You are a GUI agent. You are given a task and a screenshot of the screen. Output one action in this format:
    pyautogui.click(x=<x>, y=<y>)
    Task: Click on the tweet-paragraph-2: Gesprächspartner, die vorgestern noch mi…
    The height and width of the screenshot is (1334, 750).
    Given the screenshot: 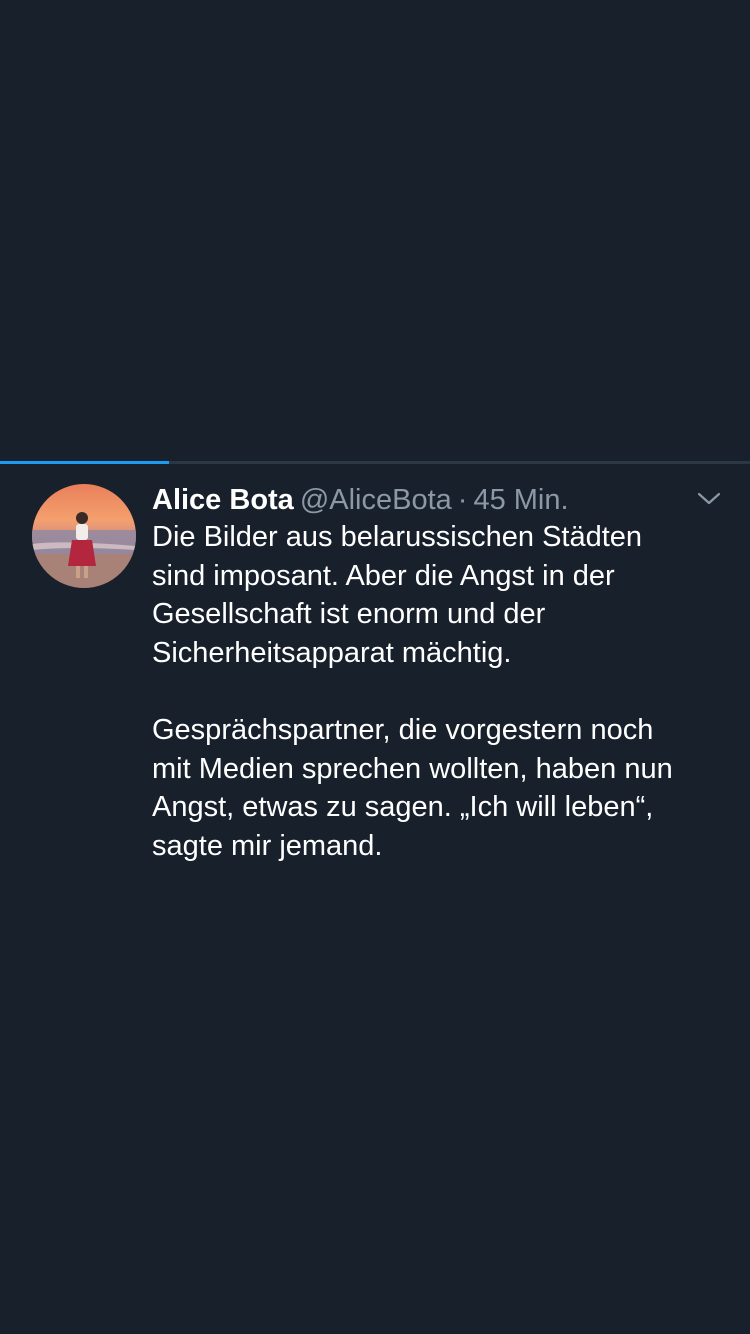 What is the action you would take?
    pyautogui.click(x=412, y=787)
    